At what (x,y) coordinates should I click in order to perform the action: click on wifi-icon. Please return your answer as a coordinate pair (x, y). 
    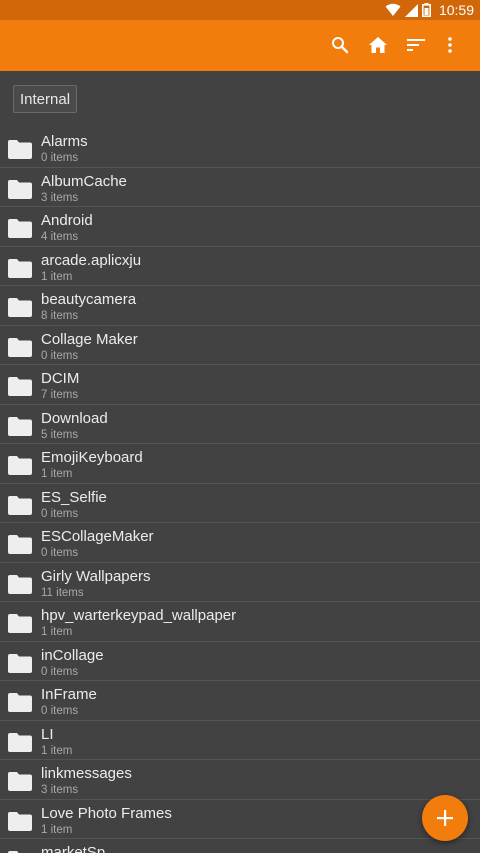
    Looking at the image, I should click on (393, 9).